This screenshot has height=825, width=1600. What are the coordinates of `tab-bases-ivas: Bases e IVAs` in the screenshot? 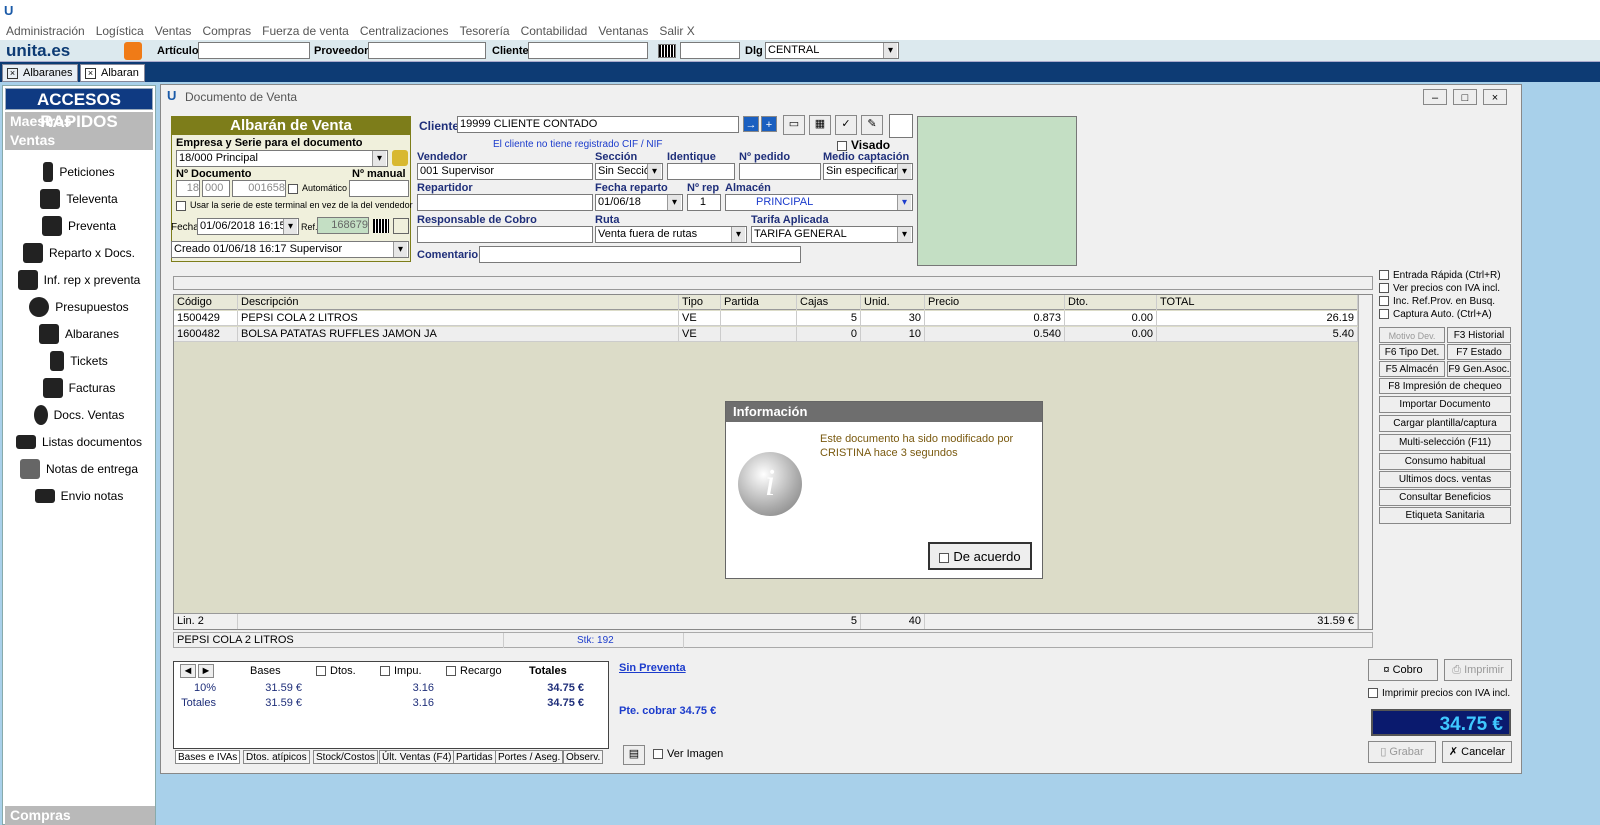 It's located at (208, 757).